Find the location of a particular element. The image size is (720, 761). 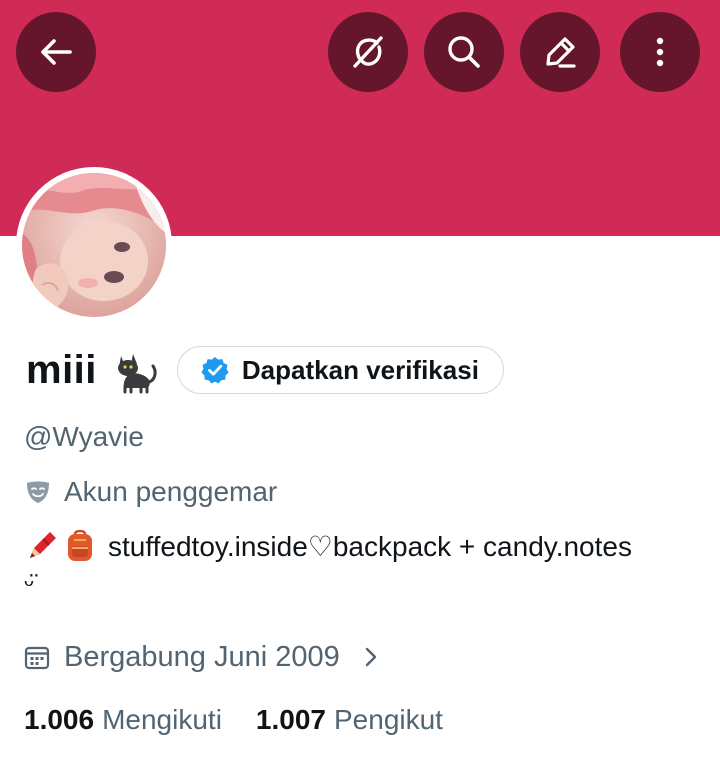

joined-date-row: Bergabung Juni 2009 is located at coordinates (203, 657).